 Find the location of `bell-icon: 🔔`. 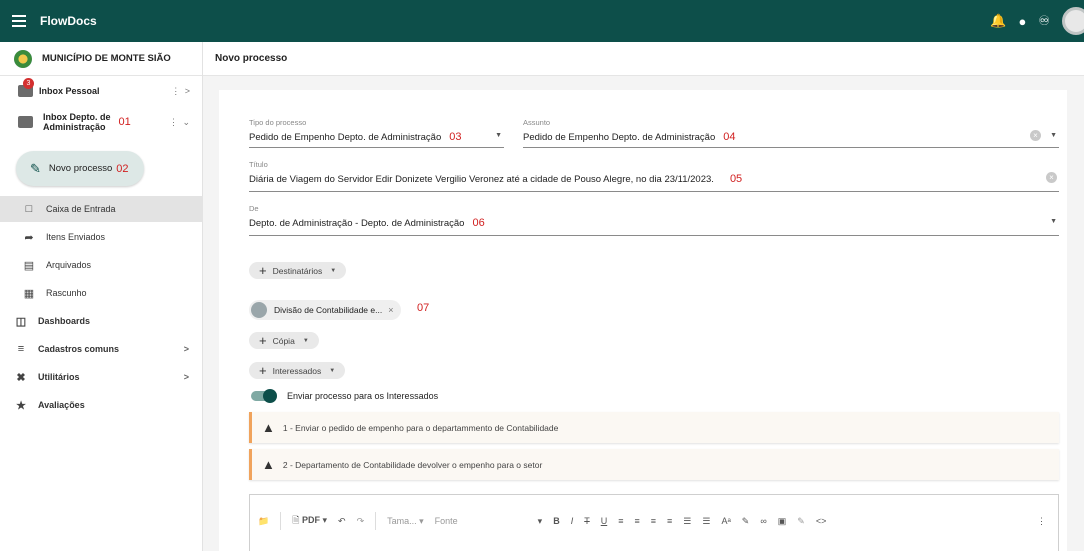

bell-icon: 🔔 is located at coordinates (998, 21).